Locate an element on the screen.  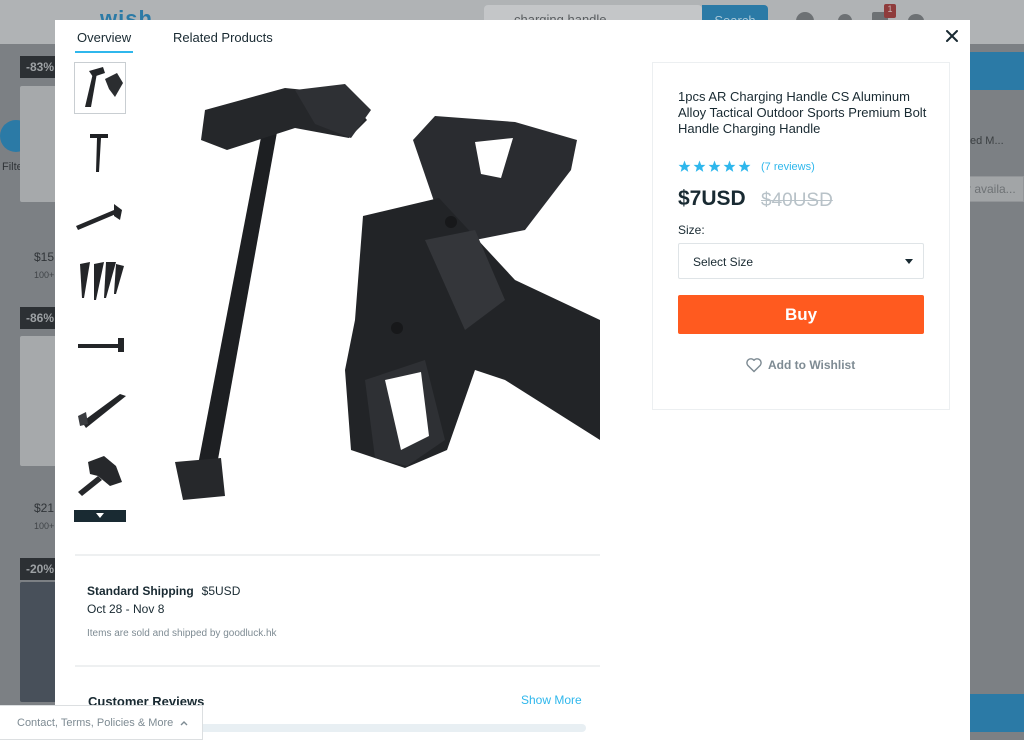
current-price: $7USD is located at coordinates (712, 198).